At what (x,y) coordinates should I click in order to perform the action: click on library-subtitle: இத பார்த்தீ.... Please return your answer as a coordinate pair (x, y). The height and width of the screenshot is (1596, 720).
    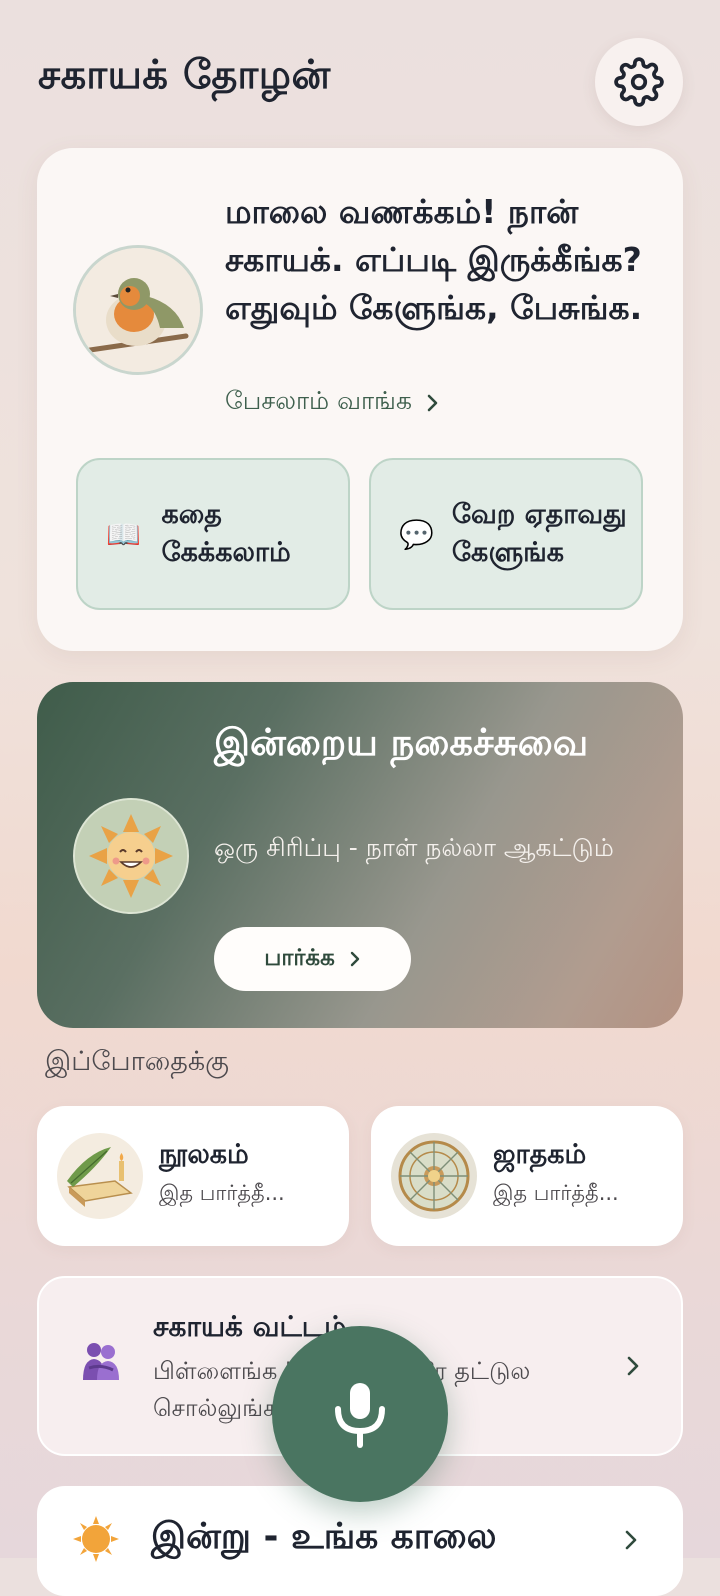
    Looking at the image, I should click on (222, 1193).